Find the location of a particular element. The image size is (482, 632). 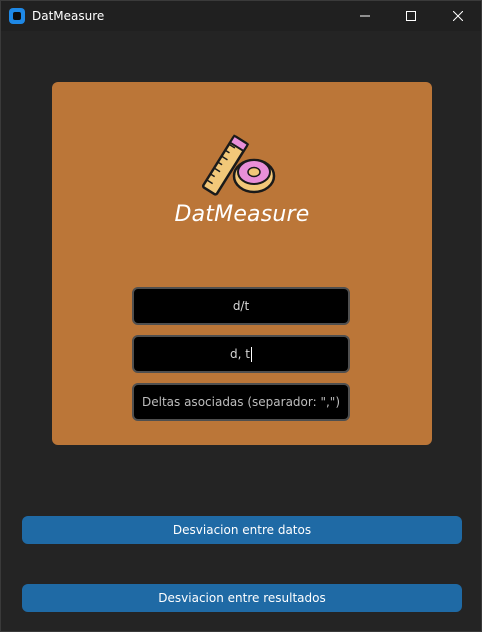

close-icon is located at coordinates (458, 16).